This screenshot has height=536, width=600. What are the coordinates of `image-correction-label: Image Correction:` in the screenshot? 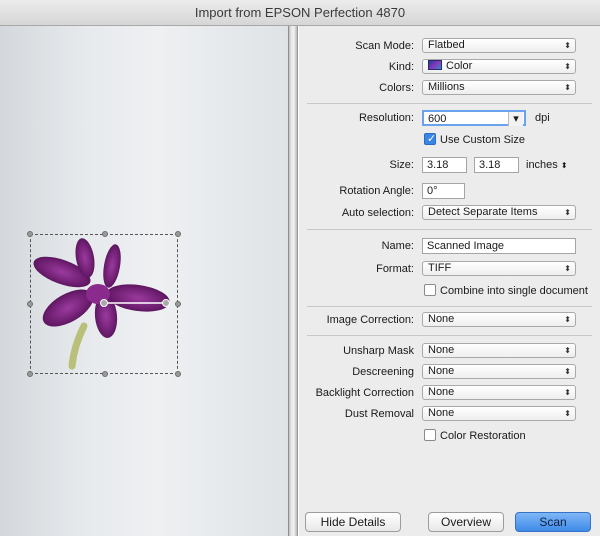 It's located at (370, 320).